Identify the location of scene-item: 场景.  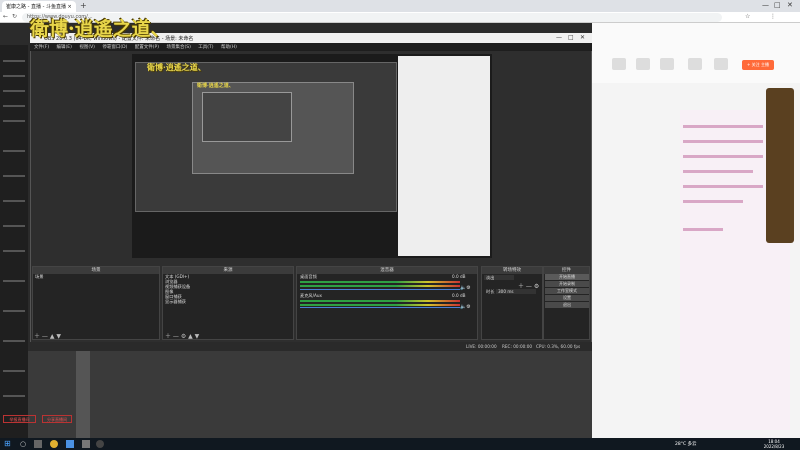
(96, 276).